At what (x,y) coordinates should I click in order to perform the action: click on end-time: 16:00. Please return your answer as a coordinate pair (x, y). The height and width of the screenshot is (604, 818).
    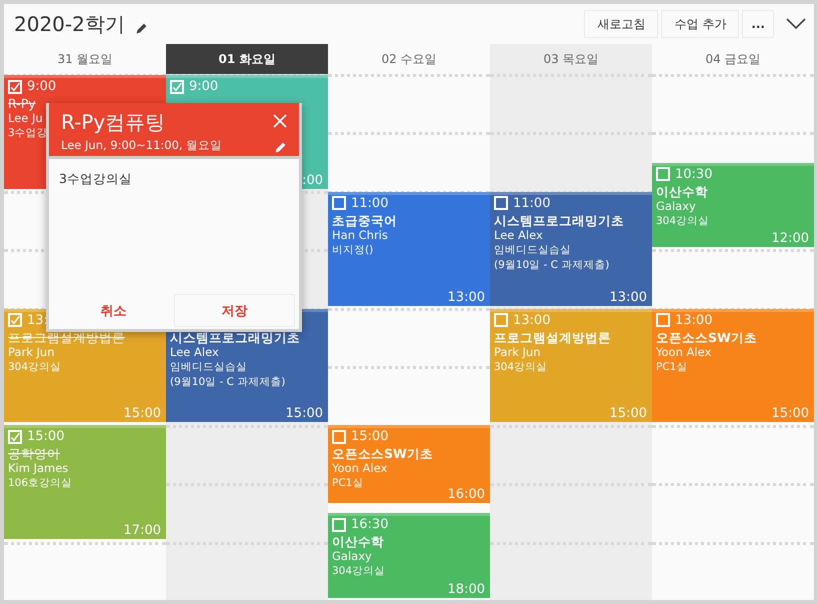
    Looking at the image, I should click on (466, 494).